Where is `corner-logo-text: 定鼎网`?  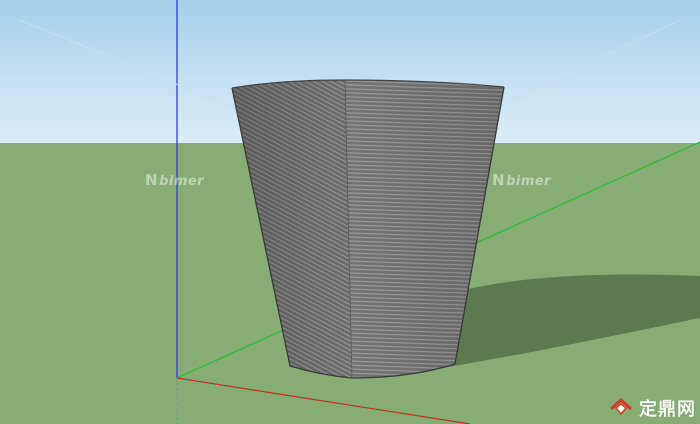 corner-logo-text: 定鼎网 is located at coordinates (667, 409).